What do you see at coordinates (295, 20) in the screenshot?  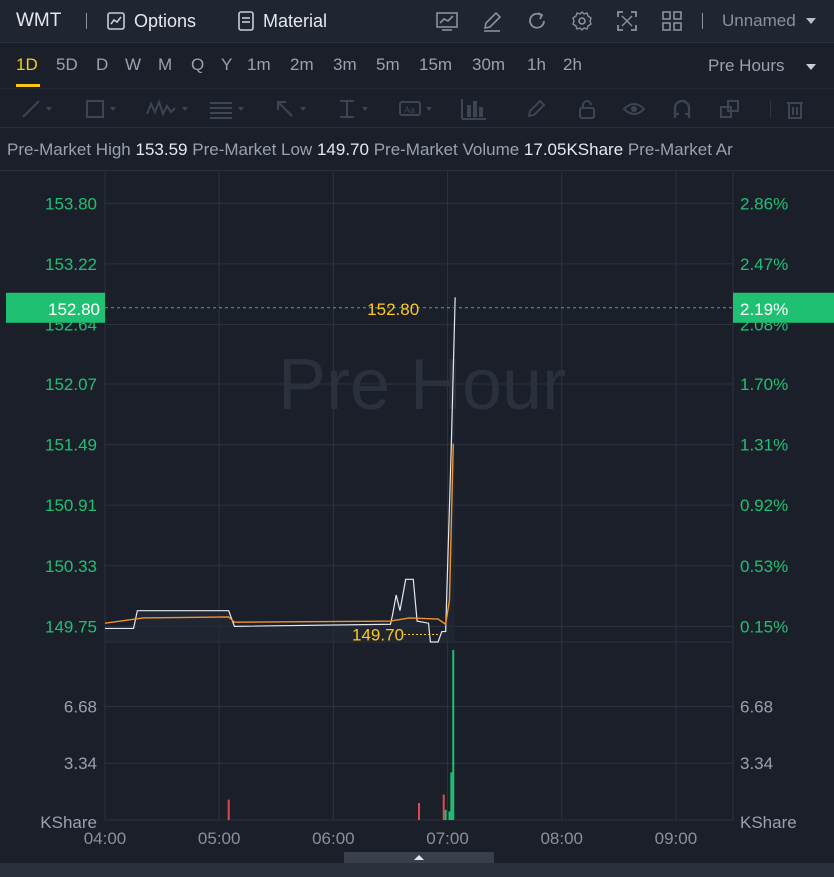 I see `material-label: Material` at bounding box center [295, 20].